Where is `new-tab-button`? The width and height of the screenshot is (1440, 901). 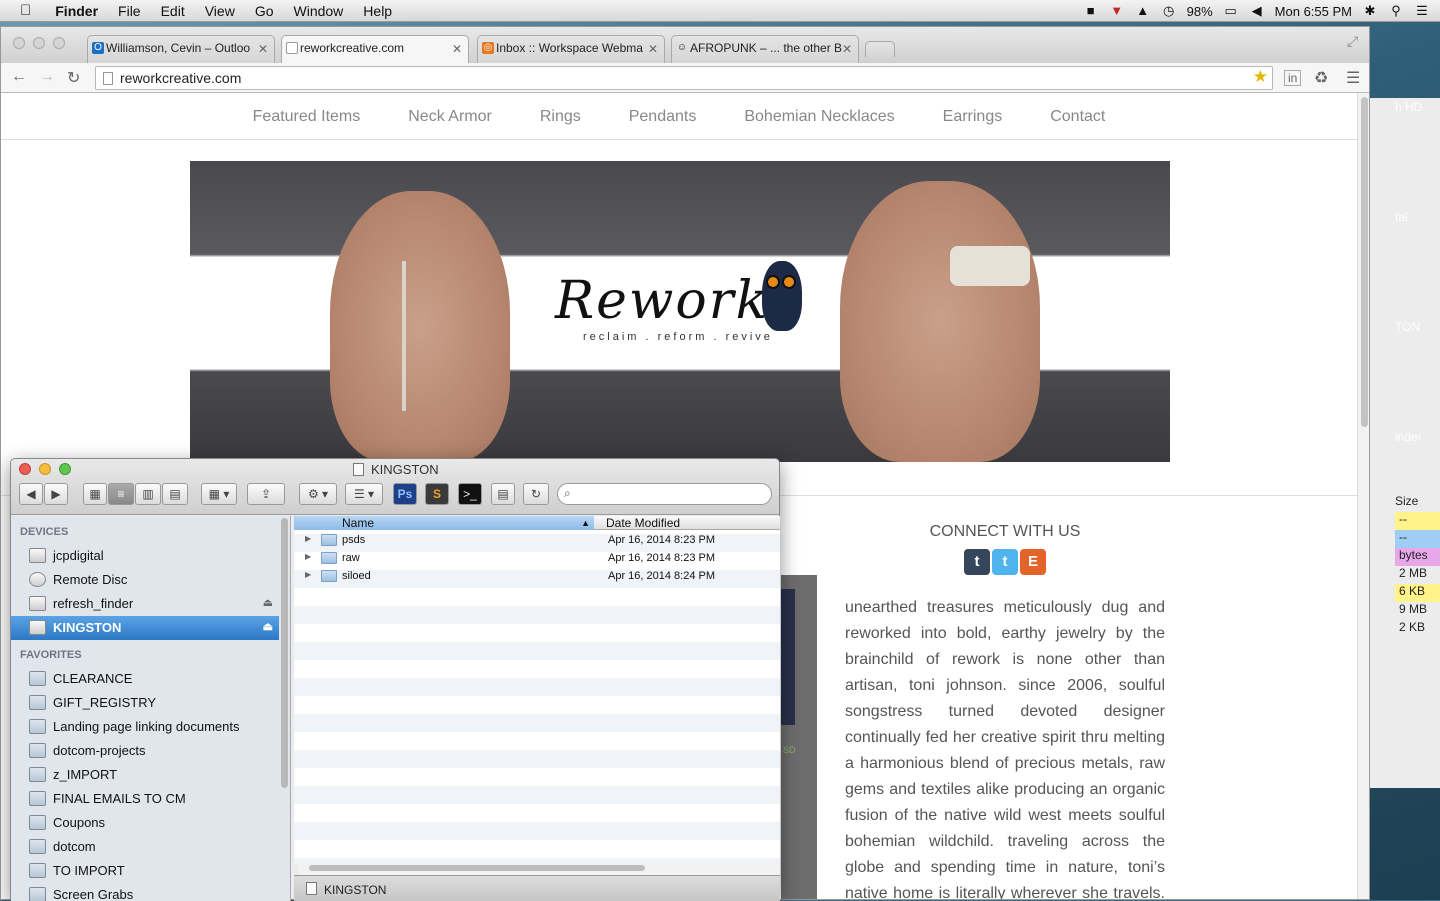 new-tab-button is located at coordinates (880, 49).